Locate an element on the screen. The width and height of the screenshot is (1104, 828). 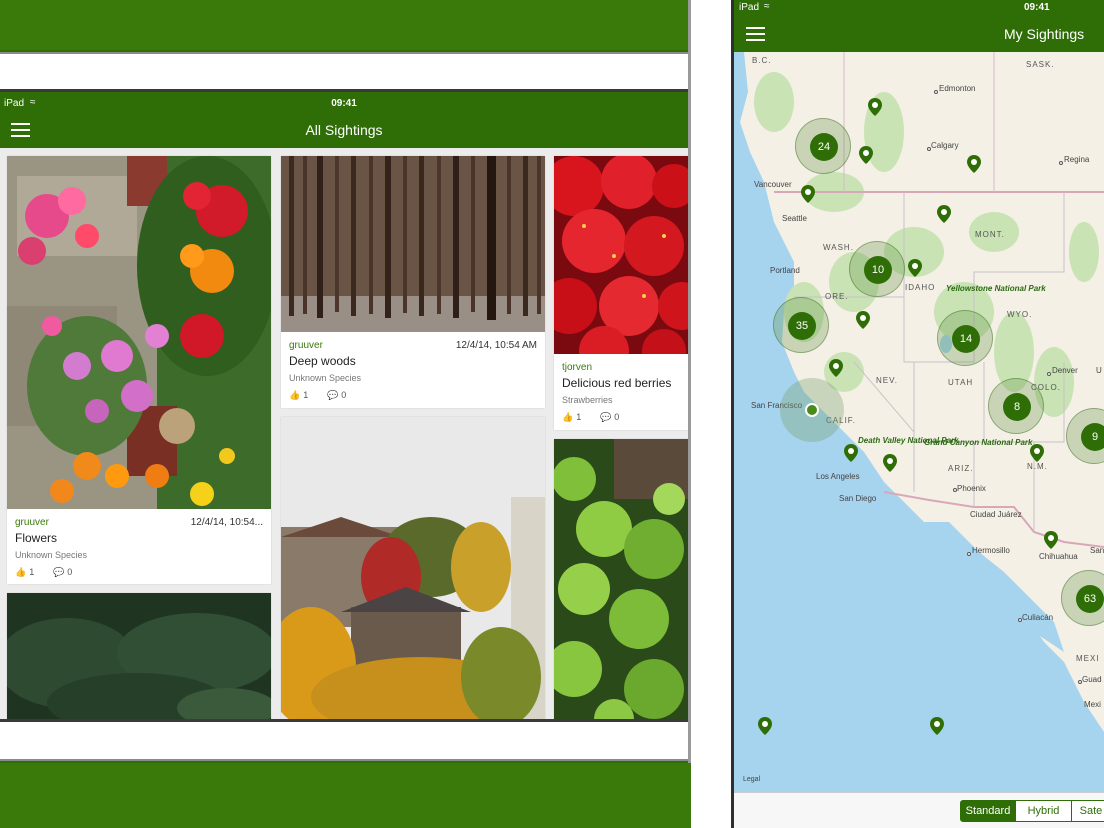
cluster-count: 8 is located at coordinates (1017, 407).